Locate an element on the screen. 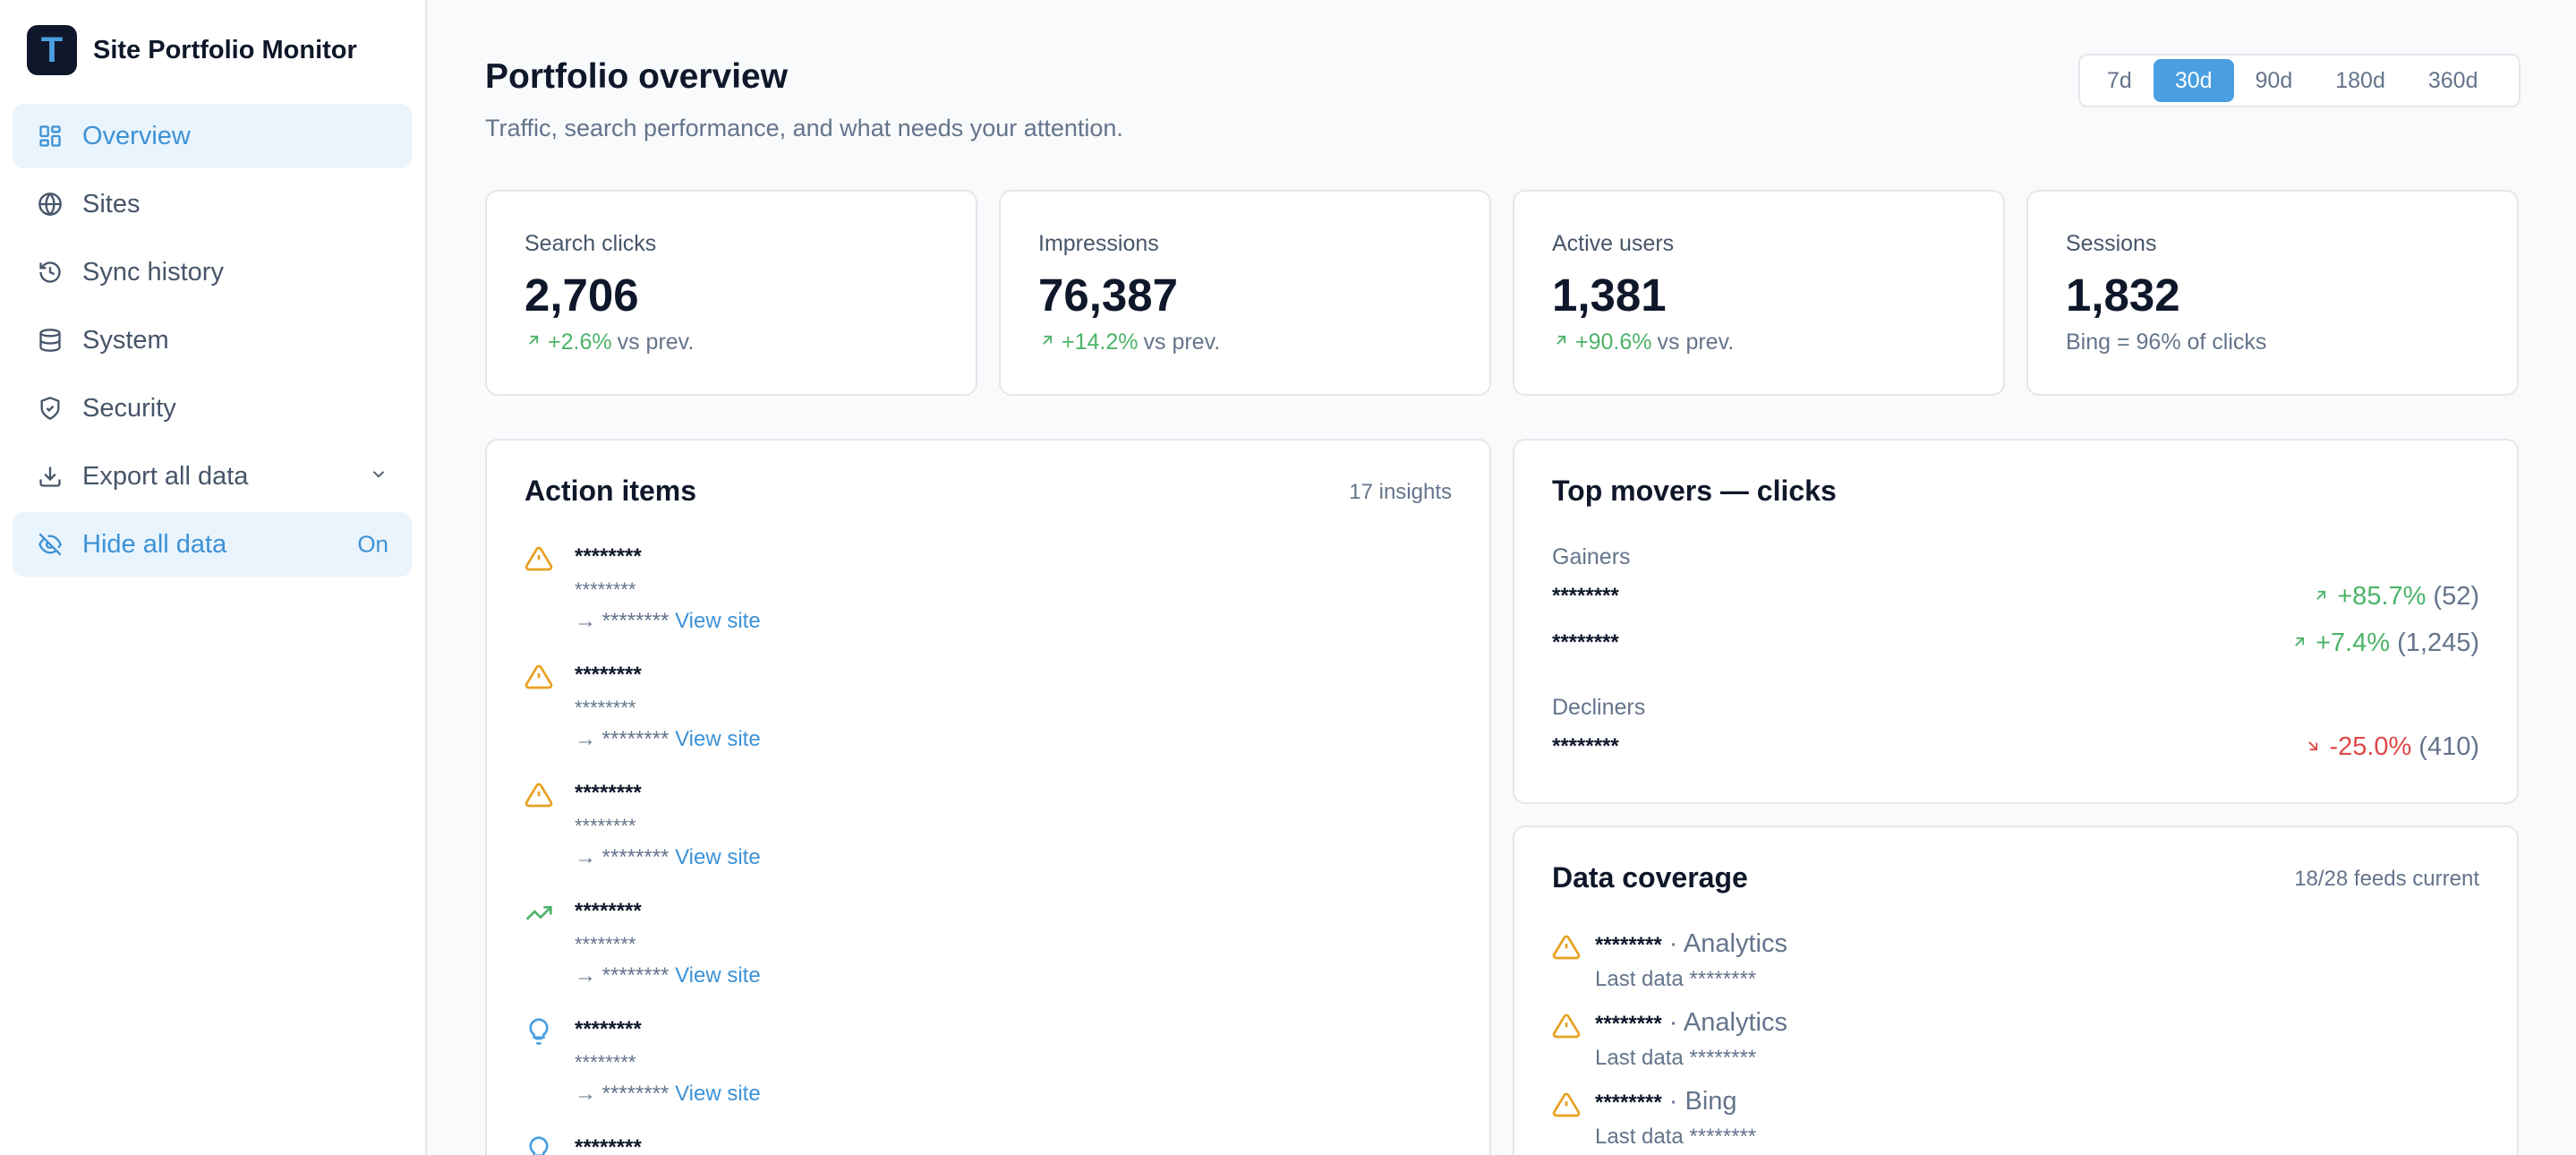 The image size is (2576, 1155). sidebar-item-system: System is located at coordinates (212, 340).